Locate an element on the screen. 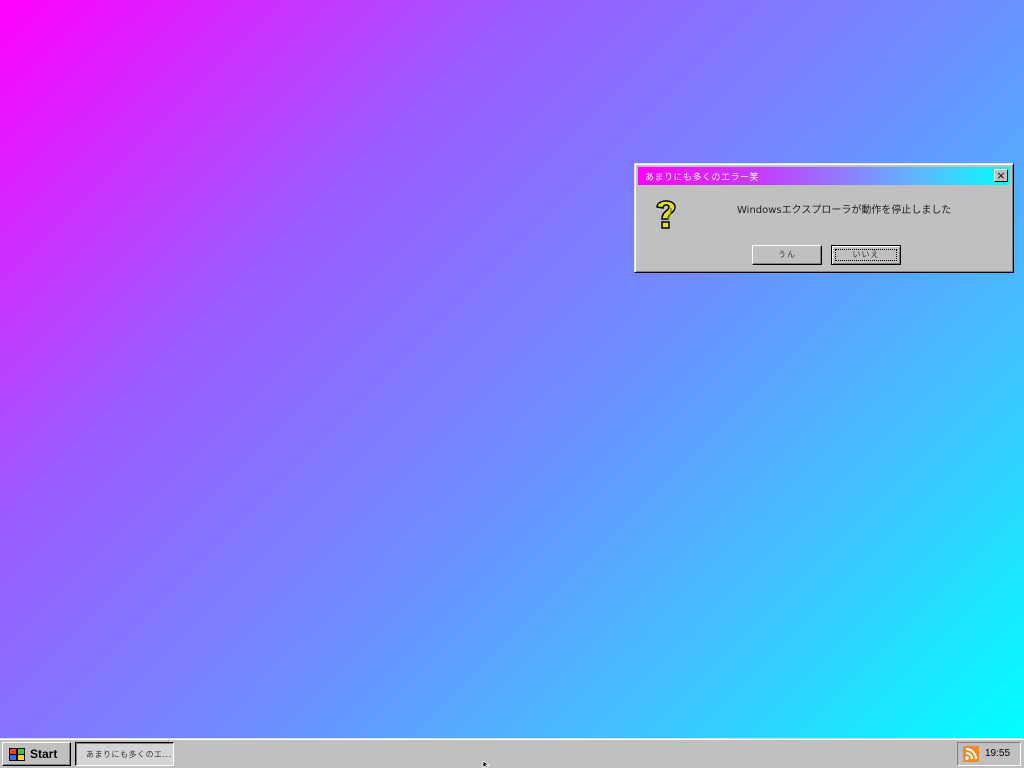  start-button: Start is located at coordinates (36, 754).